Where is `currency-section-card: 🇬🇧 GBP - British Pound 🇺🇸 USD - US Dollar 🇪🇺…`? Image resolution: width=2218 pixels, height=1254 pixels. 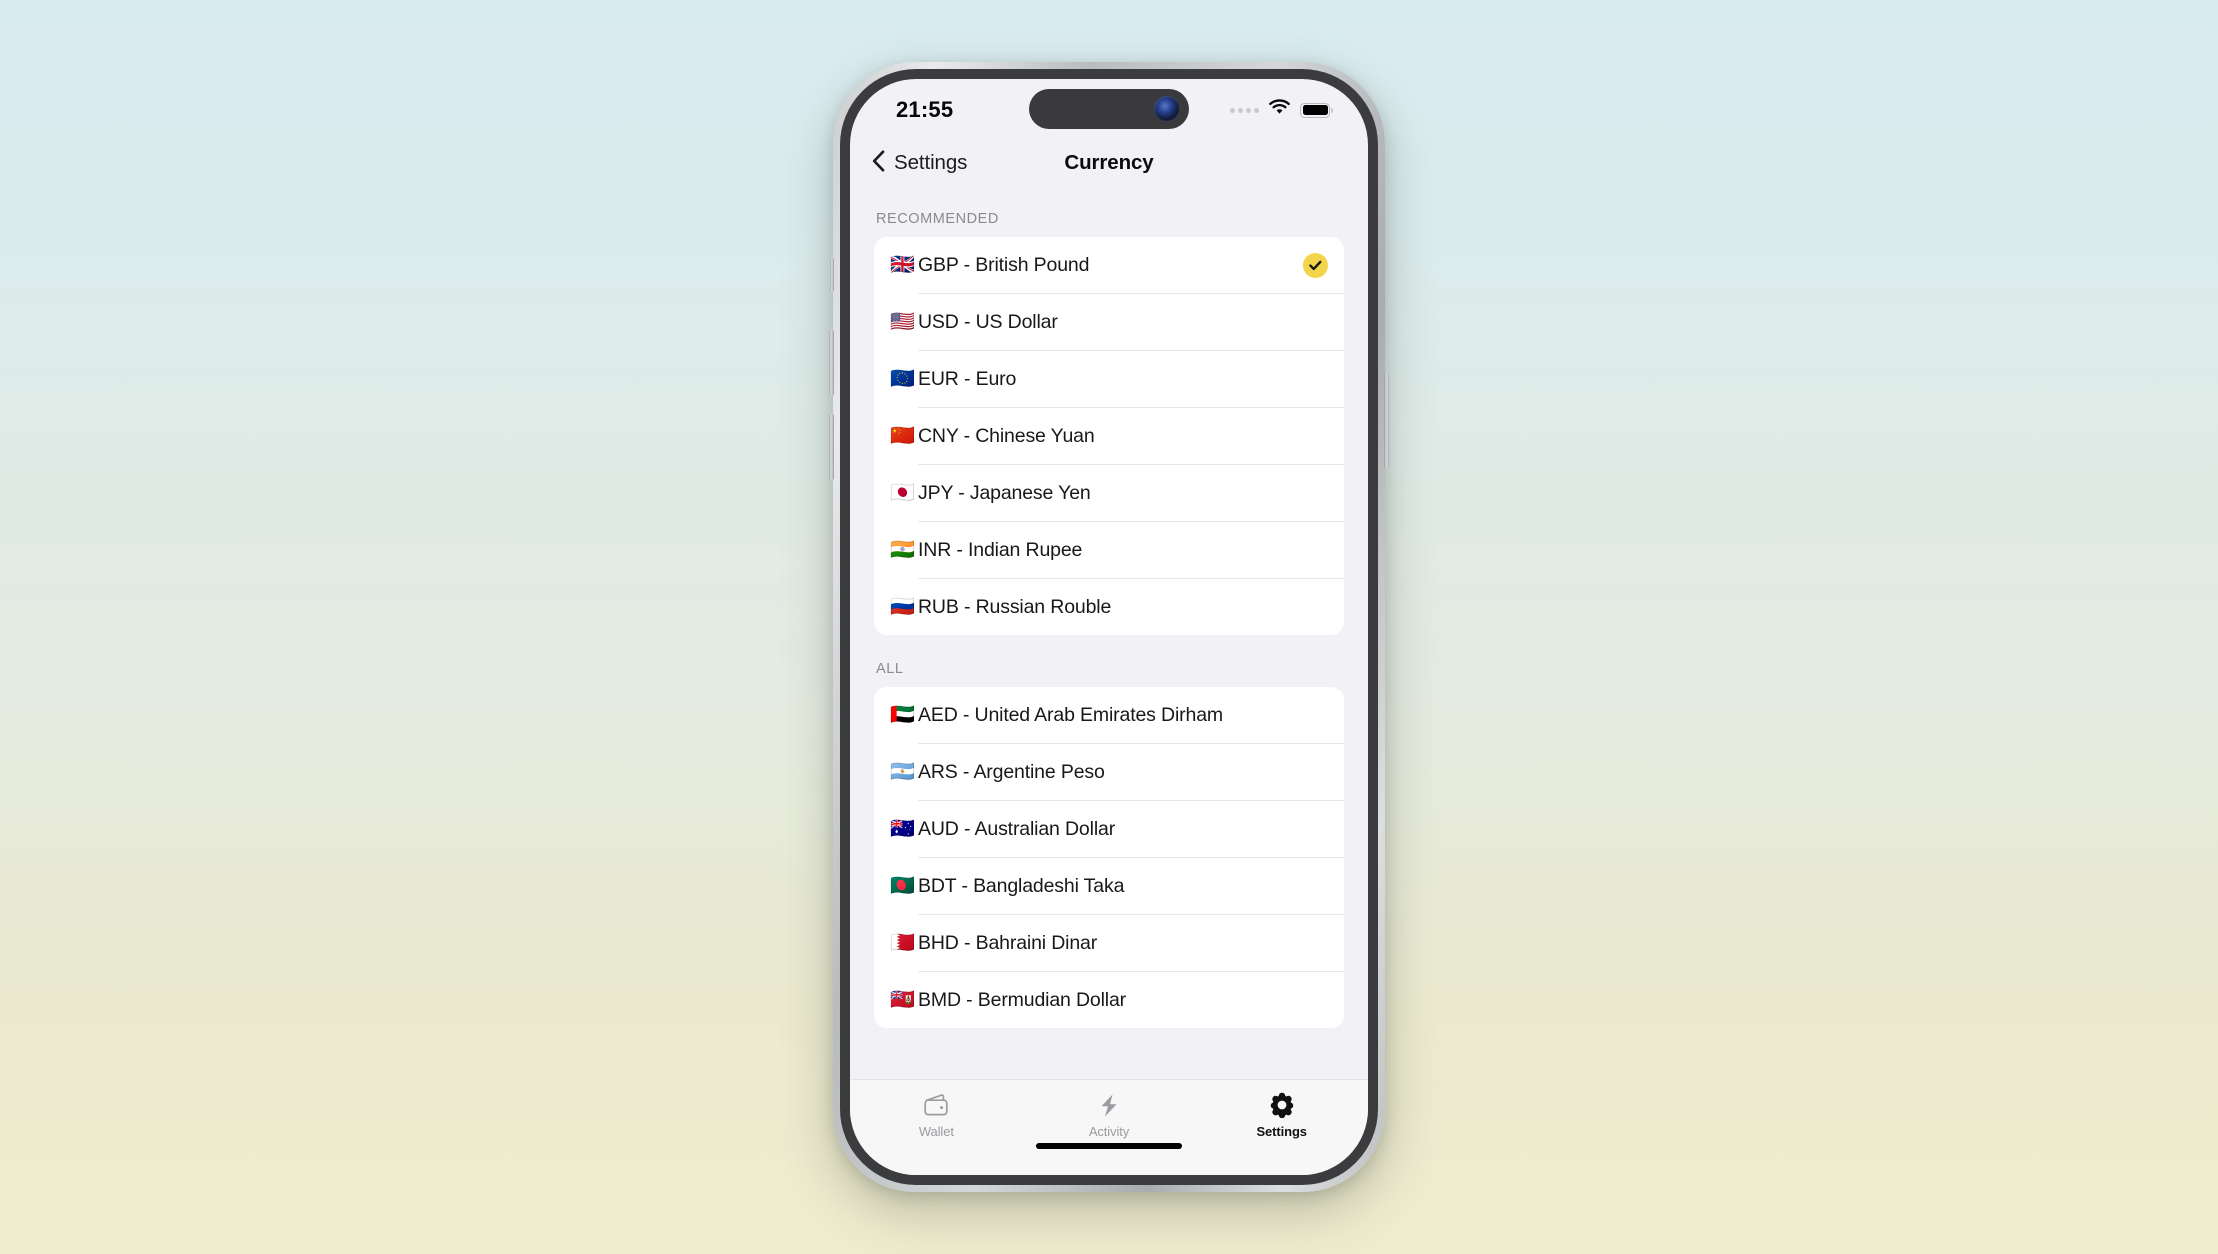
currency-section-card: 🇬🇧 GBP - British Pound 🇺🇸 USD - US Dollar 🇪🇺… is located at coordinates (1109, 436).